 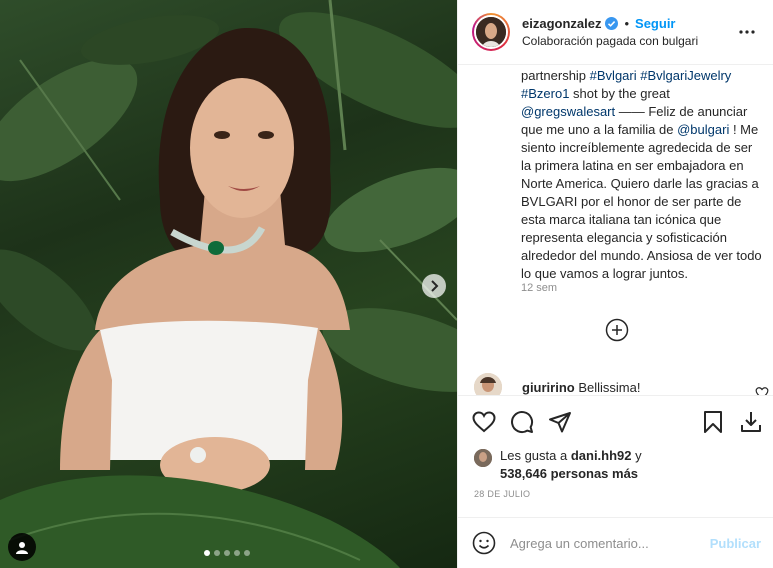 What do you see at coordinates (200, 521) in the screenshot?
I see `foreground-leaf` at bounding box center [200, 521].